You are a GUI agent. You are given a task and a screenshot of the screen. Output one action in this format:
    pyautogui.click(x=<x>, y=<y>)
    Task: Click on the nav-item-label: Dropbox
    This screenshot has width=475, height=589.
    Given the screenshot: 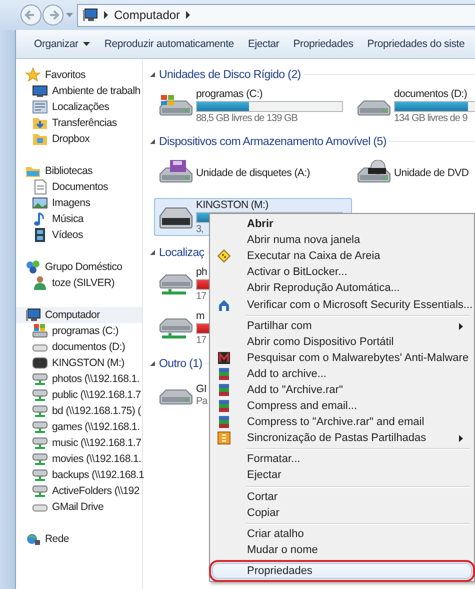 What is the action you would take?
    pyautogui.click(x=71, y=139)
    